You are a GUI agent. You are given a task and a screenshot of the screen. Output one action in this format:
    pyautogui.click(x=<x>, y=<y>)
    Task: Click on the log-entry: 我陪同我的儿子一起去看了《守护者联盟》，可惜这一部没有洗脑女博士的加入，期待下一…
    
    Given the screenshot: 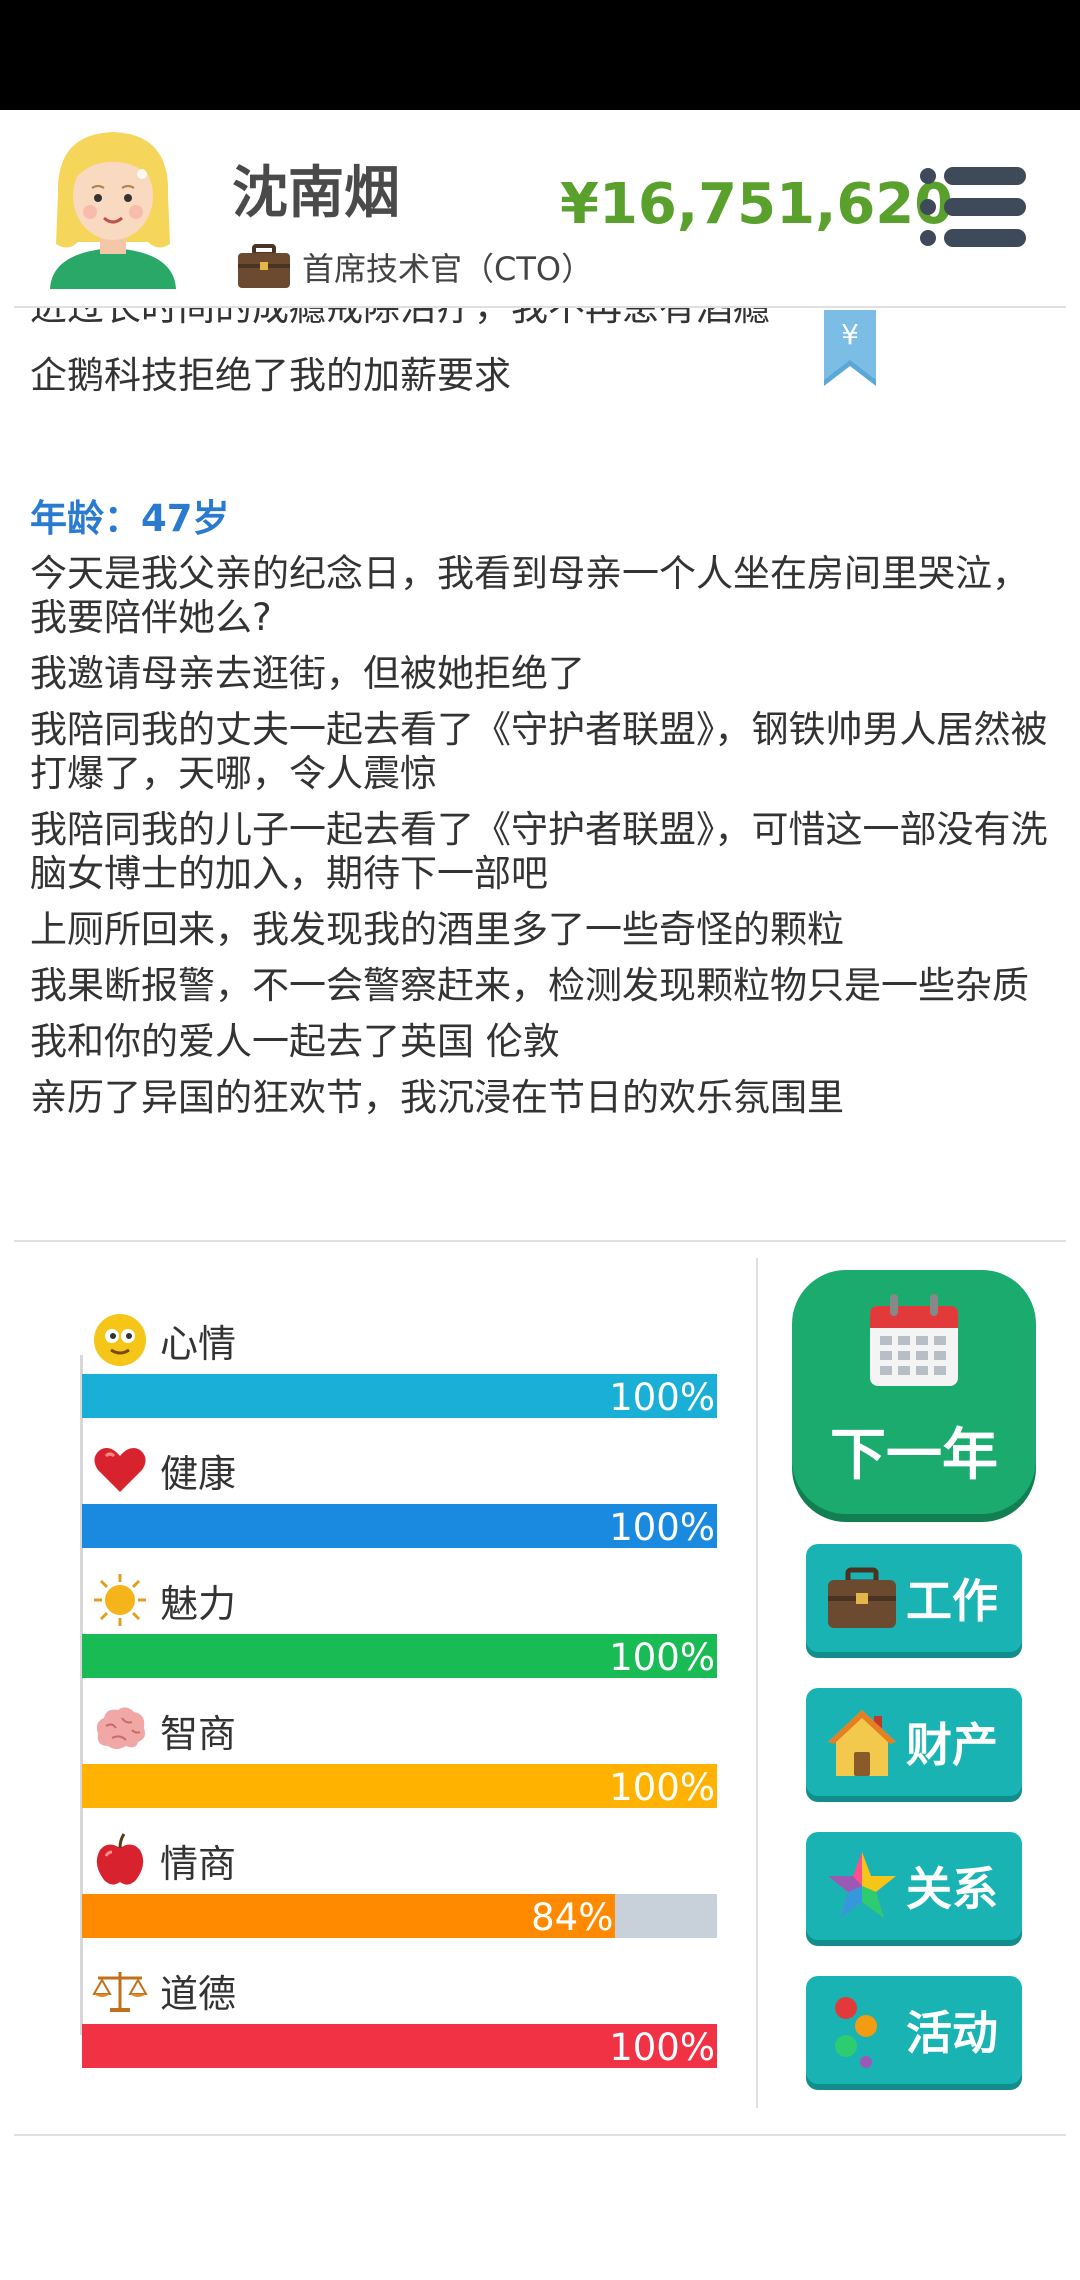 What is the action you would take?
    pyautogui.click(x=539, y=851)
    